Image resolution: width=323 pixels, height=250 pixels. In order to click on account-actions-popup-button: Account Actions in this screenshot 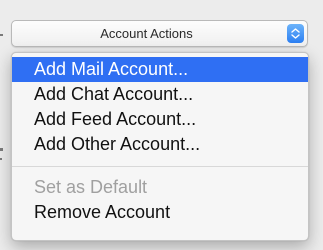, I will do `click(159, 33)`.